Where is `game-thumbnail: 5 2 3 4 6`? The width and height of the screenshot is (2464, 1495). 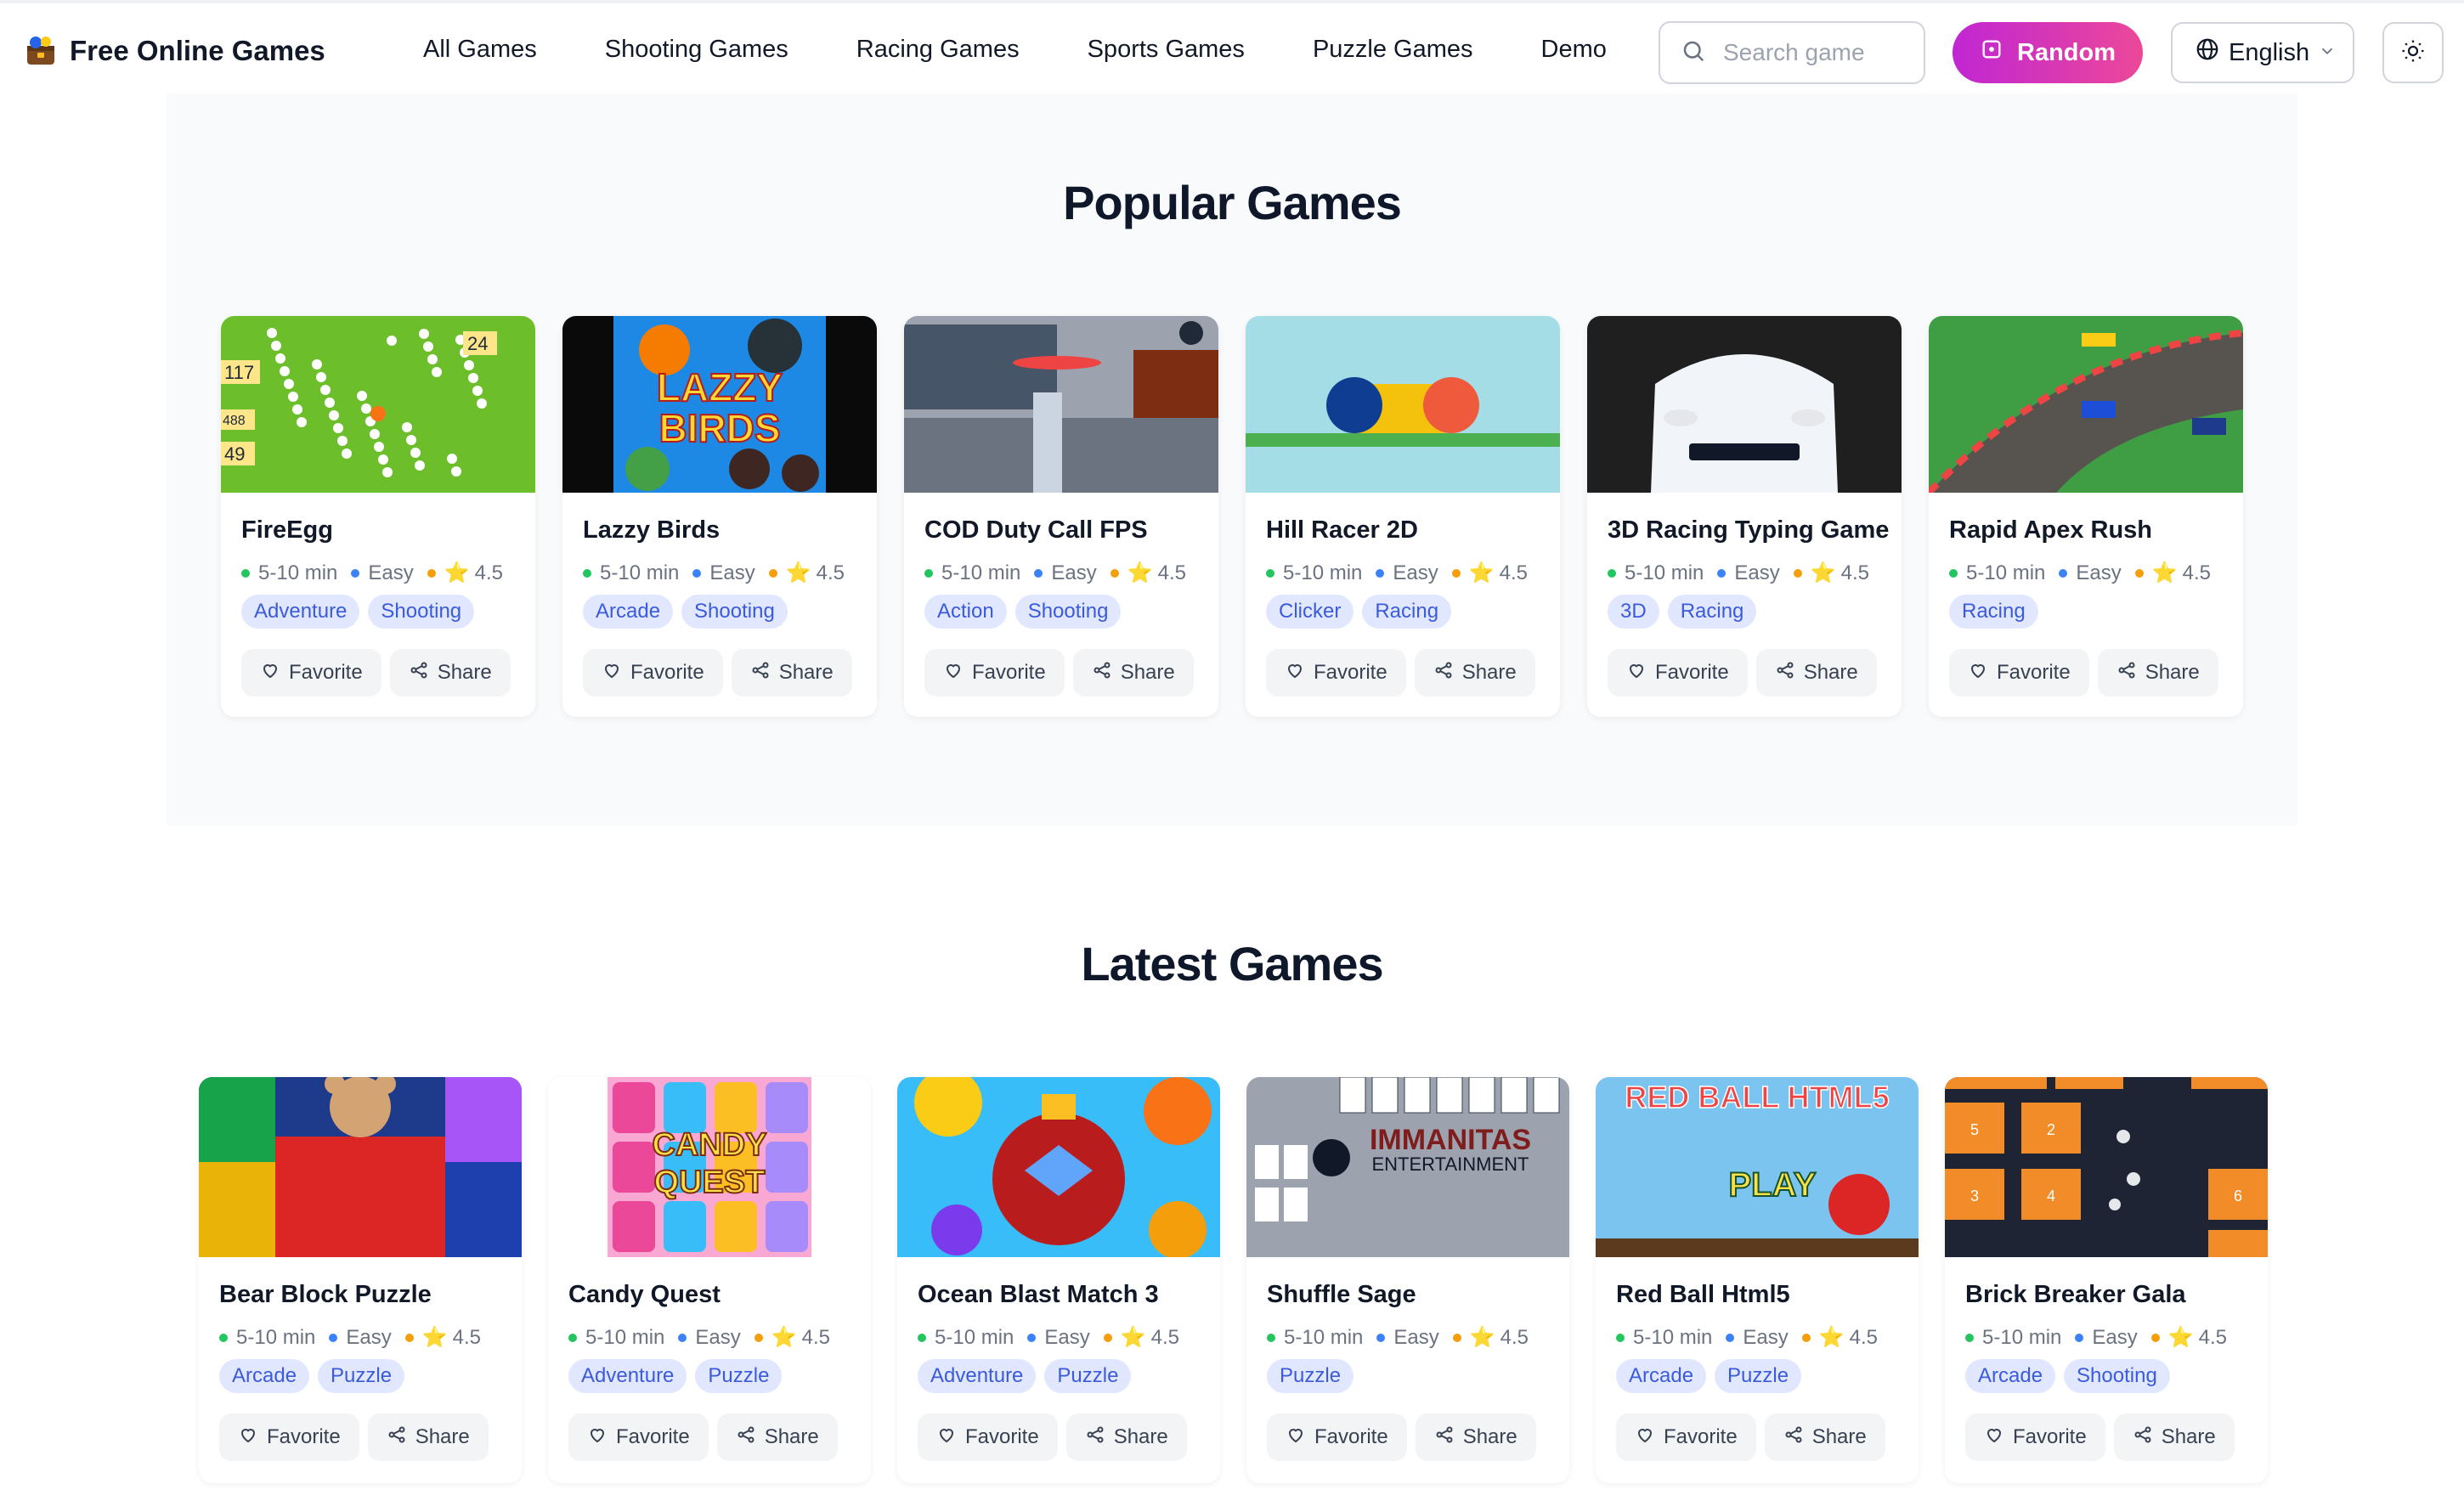 game-thumbnail: 5 2 3 4 6 is located at coordinates (2106, 1167).